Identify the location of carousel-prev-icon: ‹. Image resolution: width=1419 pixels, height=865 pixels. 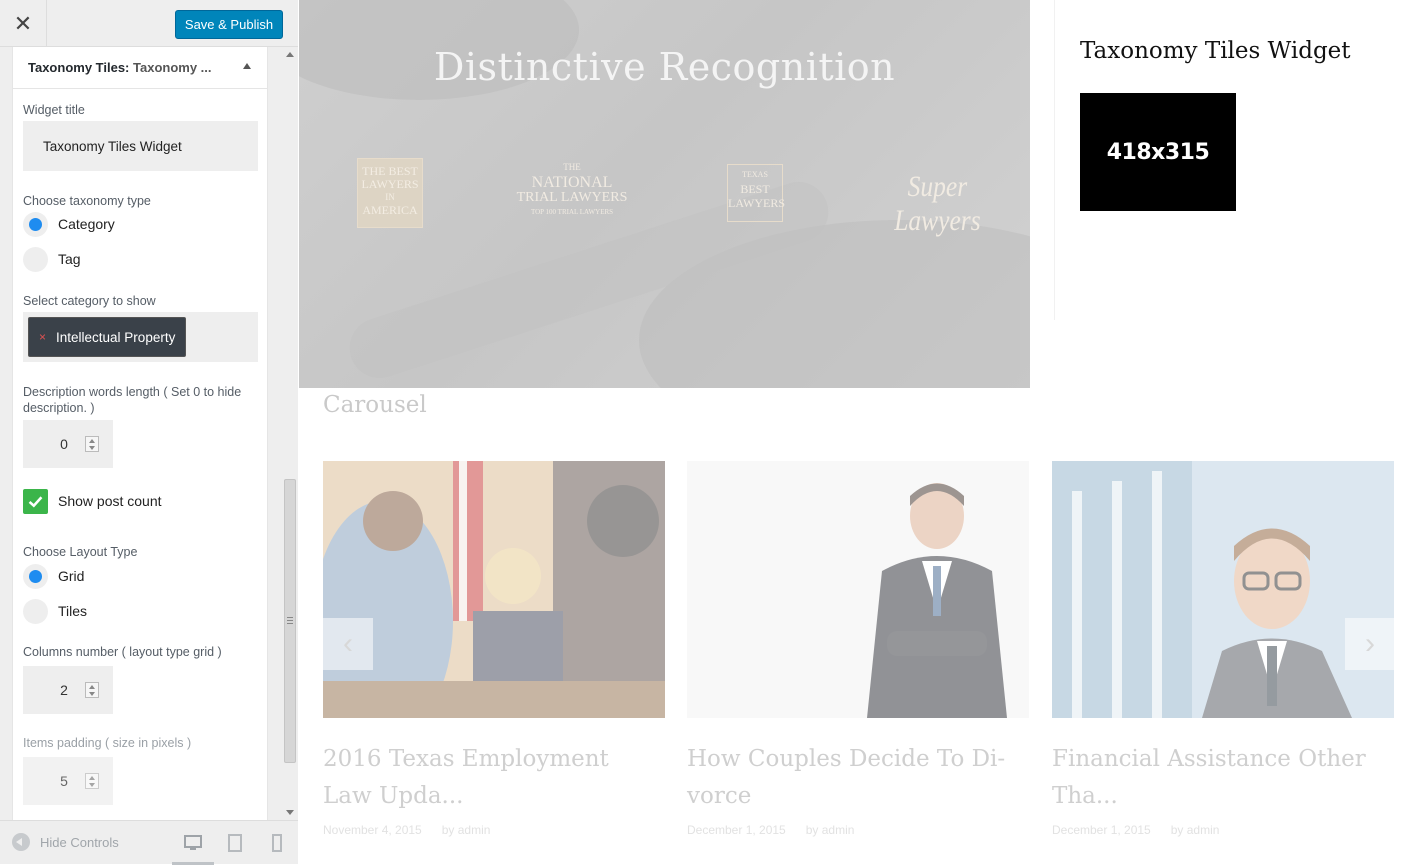
(348, 644).